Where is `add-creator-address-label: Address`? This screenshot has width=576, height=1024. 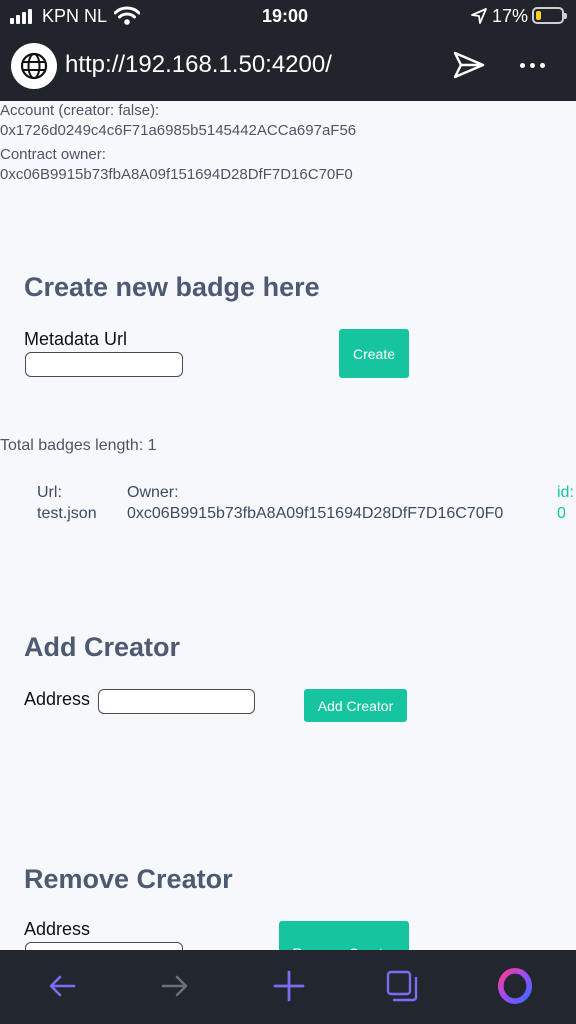
add-creator-address-label: Address is located at coordinates (57, 699).